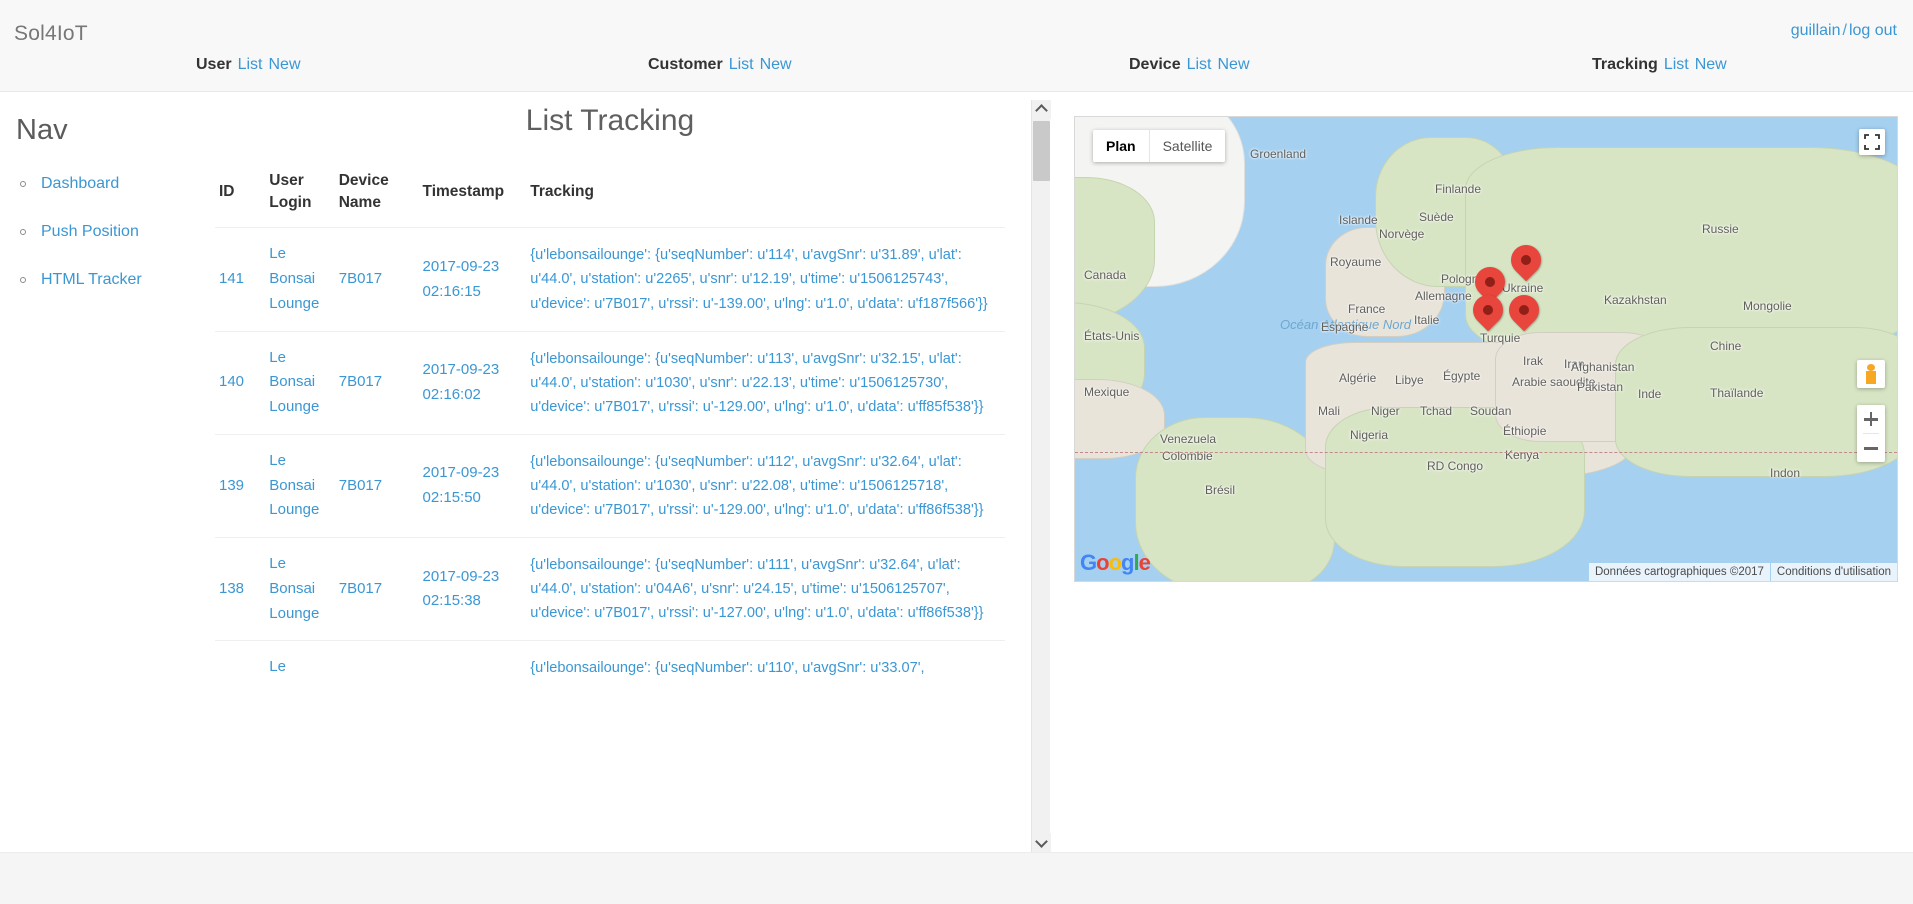 The image size is (1913, 904). I want to click on cell-id: 139, so click(240, 485).